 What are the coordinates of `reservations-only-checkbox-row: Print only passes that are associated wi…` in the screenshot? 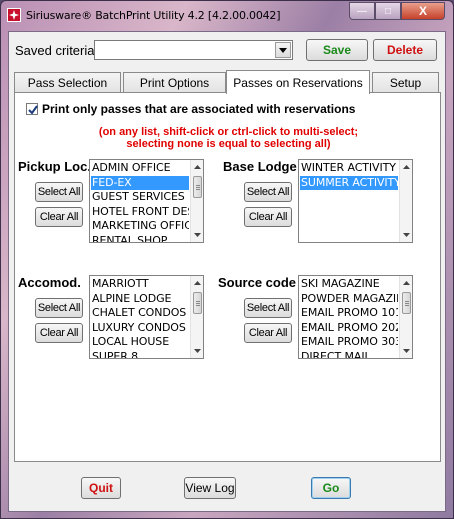 It's located at (190, 109).